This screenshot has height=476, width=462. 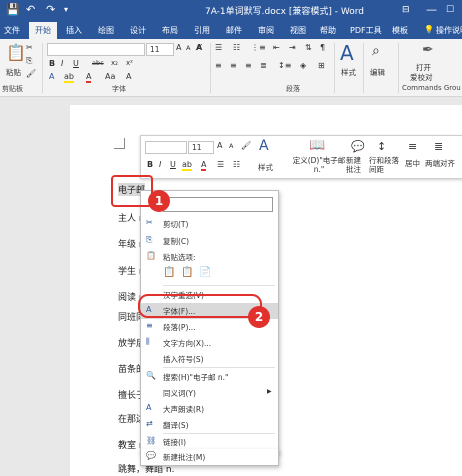 What do you see at coordinates (160, 164) in the screenshot?
I see `mini-italic: I` at bounding box center [160, 164].